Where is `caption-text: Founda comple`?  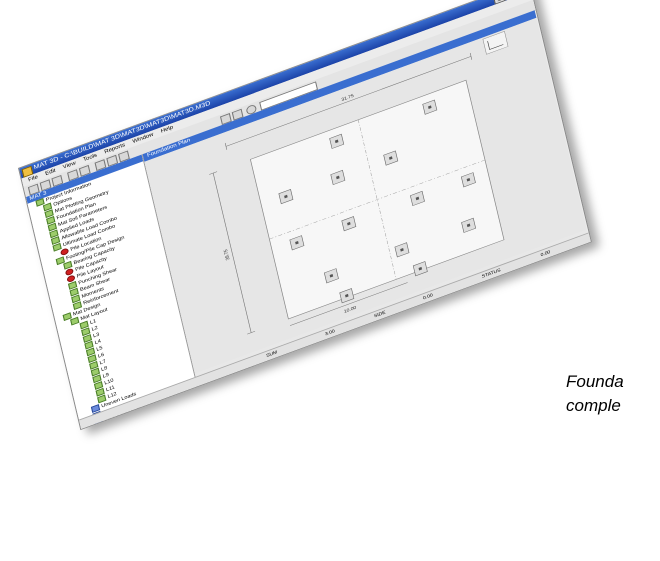 caption-text: Founda comple is located at coordinates (595, 394).